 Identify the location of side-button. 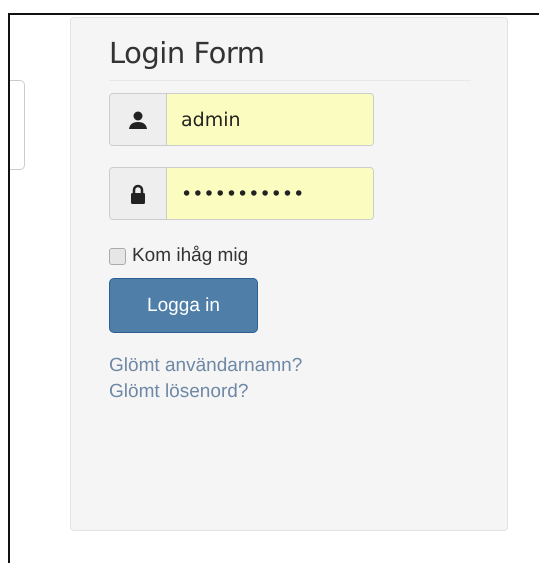
(17, 125).